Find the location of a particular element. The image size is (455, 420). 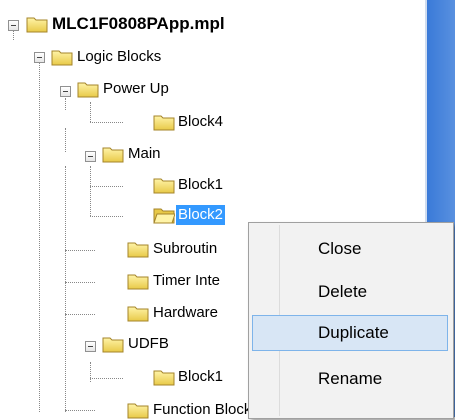

tree-item-logic-blocks: Logic Blocks is located at coordinates (119, 57).